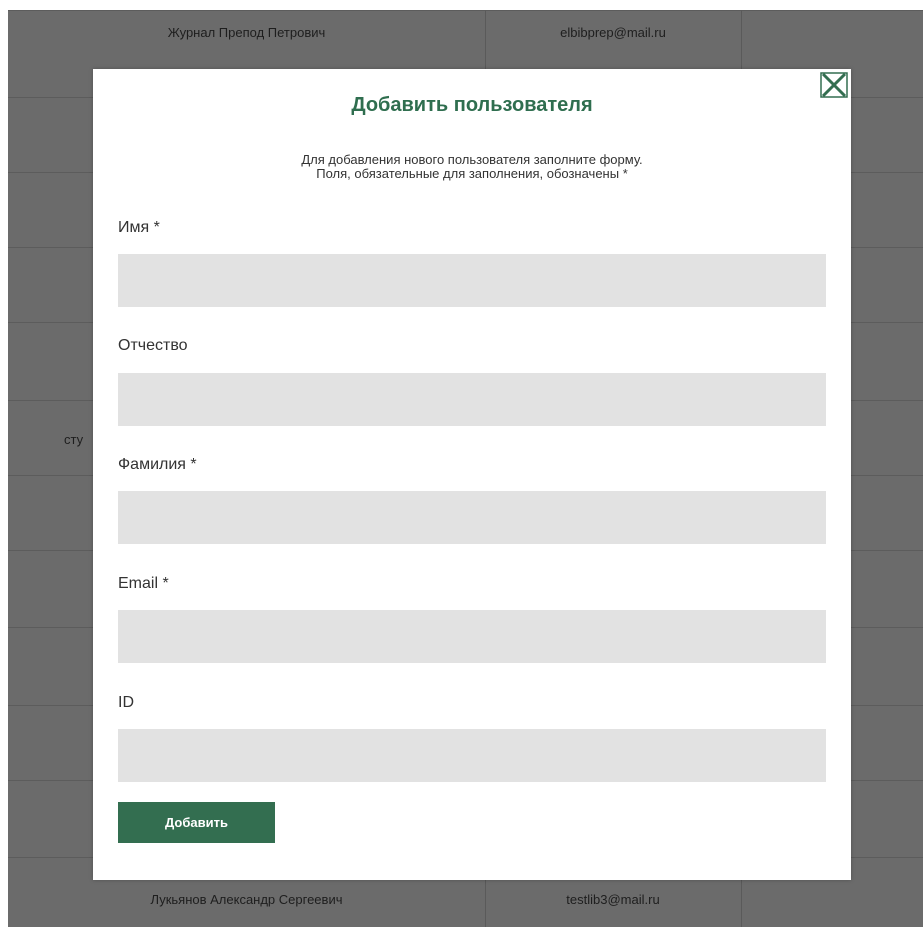 This screenshot has height=931, width=923. What do you see at coordinates (472, 636) in the screenshot?
I see `email-input` at bounding box center [472, 636].